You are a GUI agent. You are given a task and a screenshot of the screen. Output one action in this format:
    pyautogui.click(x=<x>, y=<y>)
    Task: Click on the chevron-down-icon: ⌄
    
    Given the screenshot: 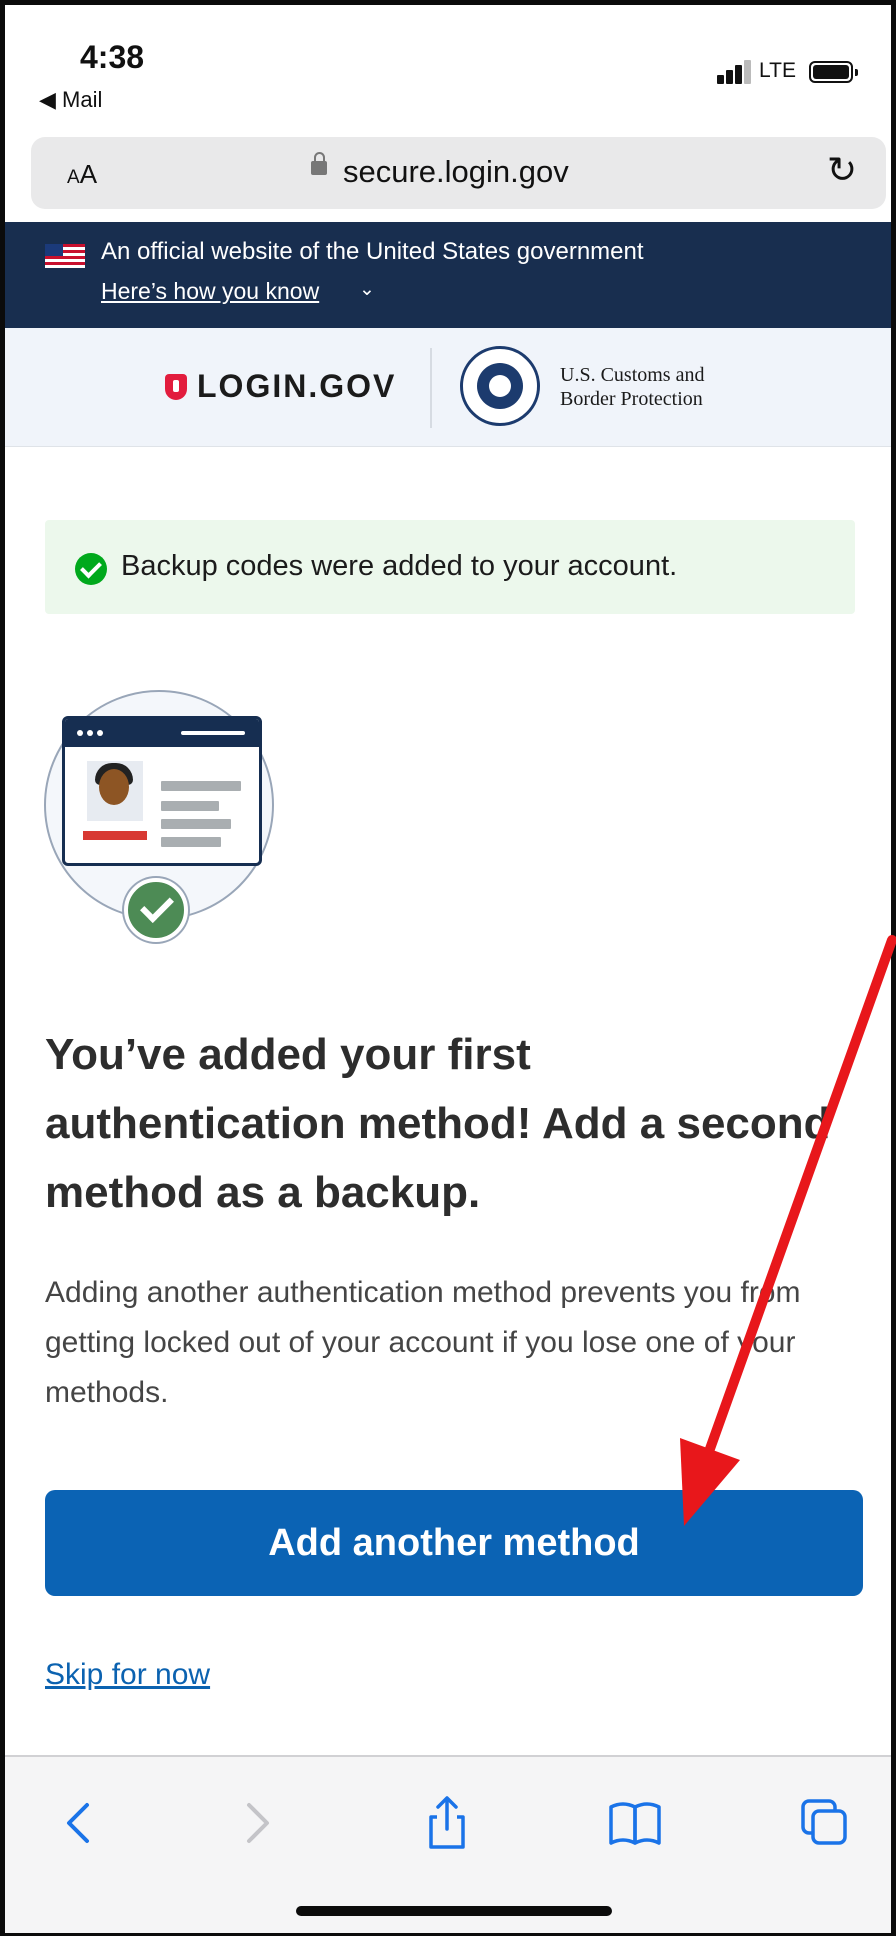 What is the action you would take?
    pyautogui.click(x=367, y=289)
    